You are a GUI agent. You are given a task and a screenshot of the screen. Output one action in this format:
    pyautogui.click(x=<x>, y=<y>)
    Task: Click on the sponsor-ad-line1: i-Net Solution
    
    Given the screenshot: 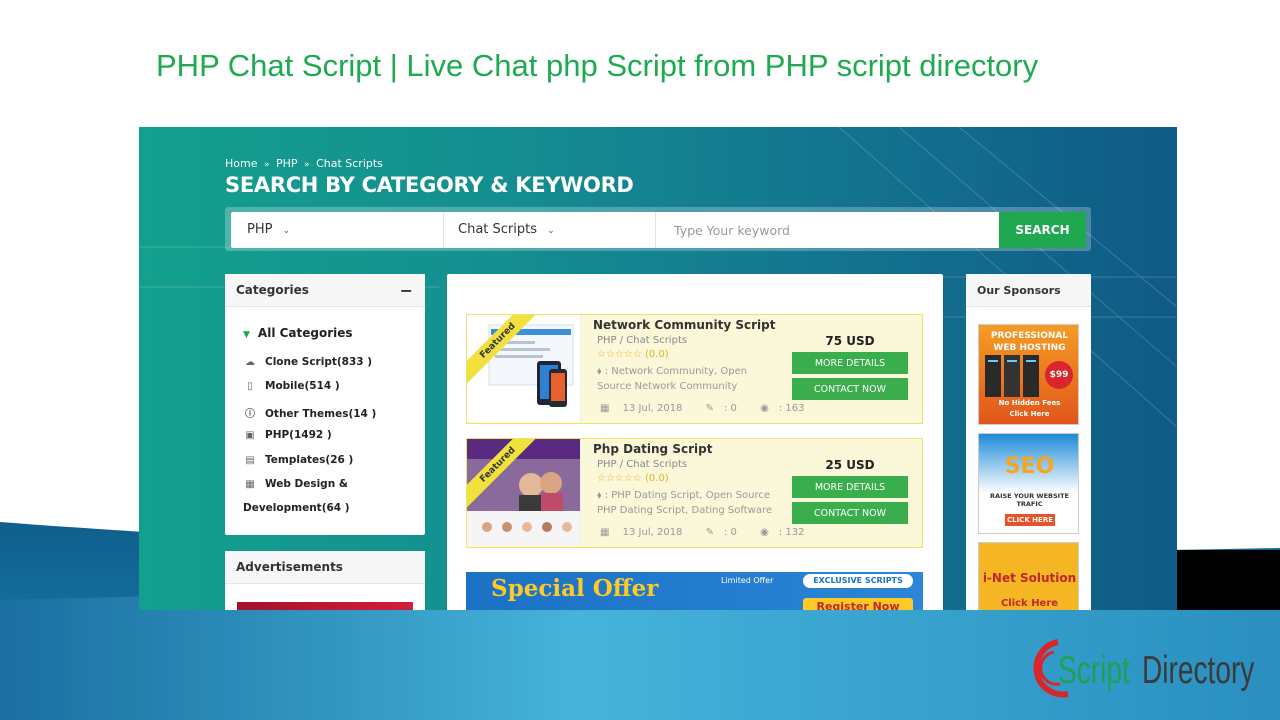 What is the action you would take?
    pyautogui.click(x=1029, y=578)
    